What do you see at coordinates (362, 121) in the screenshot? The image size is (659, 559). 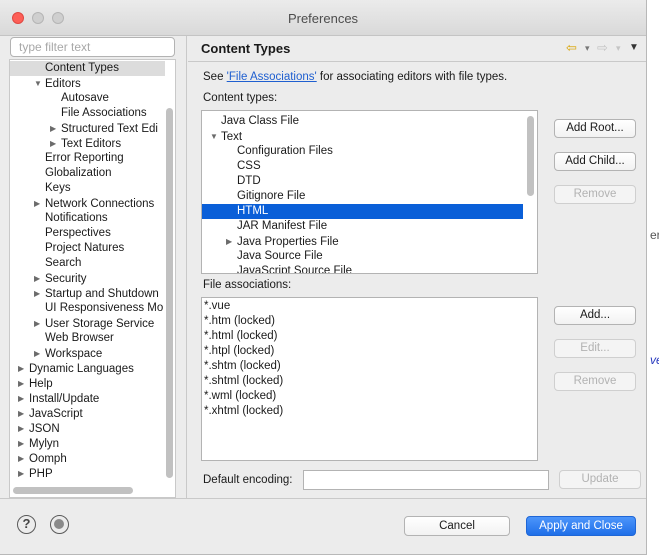 I see `content-type-row: Java Class File` at bounding box center [362, 121].